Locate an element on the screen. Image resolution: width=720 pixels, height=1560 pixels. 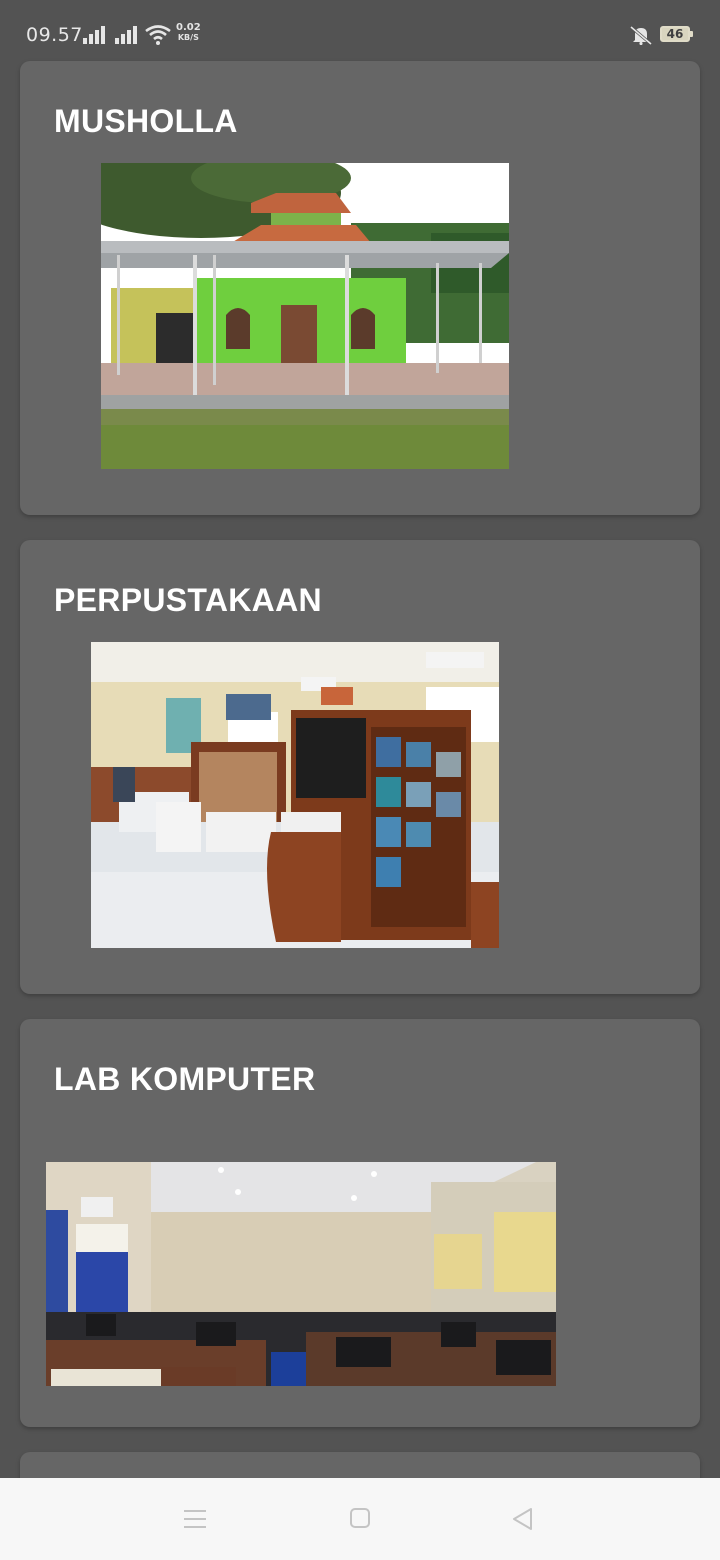
network-speed: 0.02 KB/S is located at coordinates (188, 33).